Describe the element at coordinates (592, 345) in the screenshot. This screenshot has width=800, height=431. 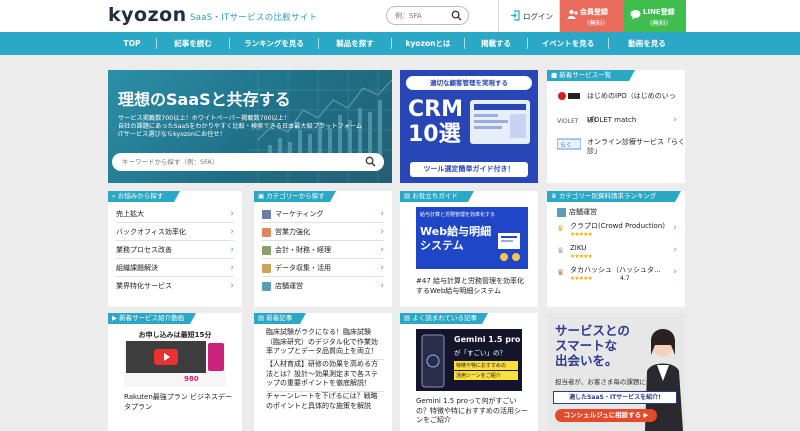
I see `concierge-title: サービスとの スマートな 出会いを。` at that location.